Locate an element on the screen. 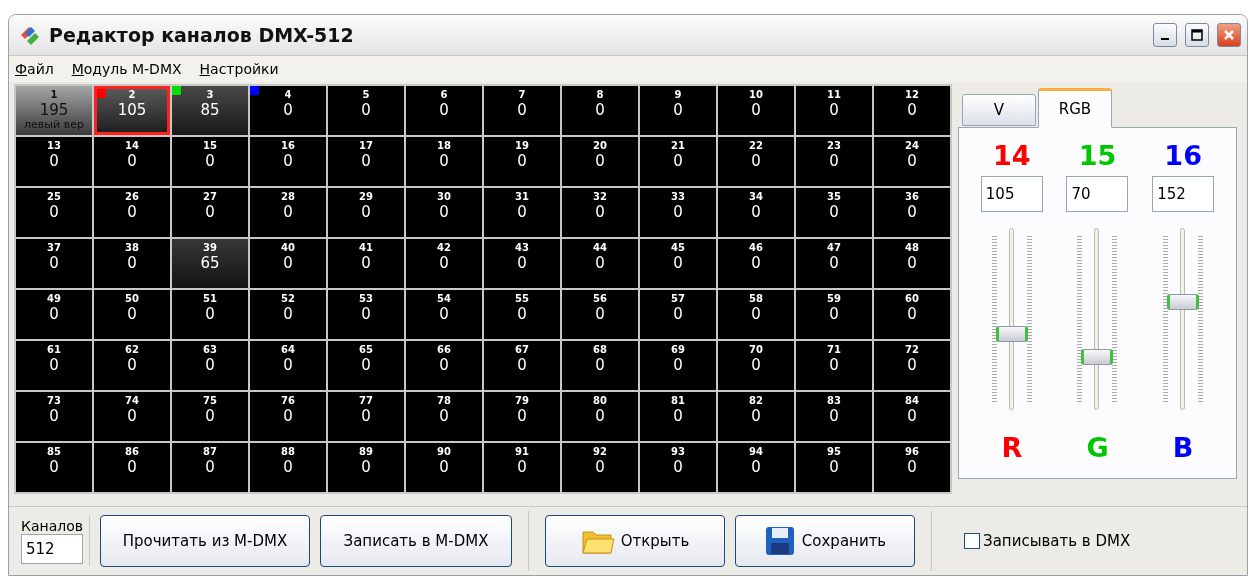  channel-cell: 81 0 is located at coordinates (678, 416).